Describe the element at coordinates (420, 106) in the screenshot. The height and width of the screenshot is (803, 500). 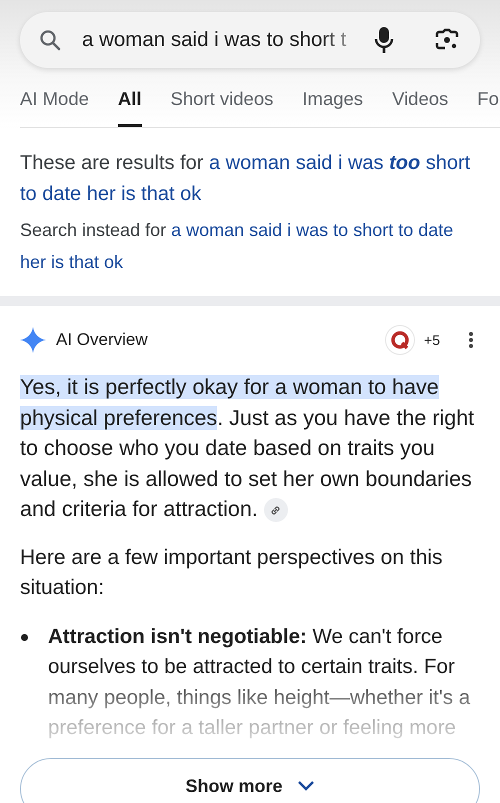
I see `search-tab: Videos` at that location.